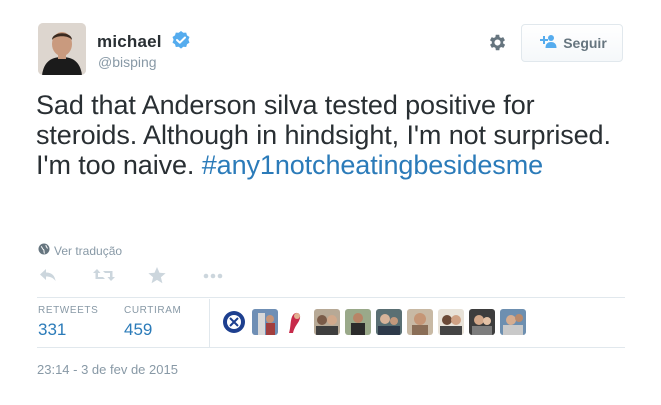 This screenshot has height=405, width=661. What do you see at coordinates (547, 43) in the screenshot?
I see `add-user-icon` at bounding box center [547, 43].